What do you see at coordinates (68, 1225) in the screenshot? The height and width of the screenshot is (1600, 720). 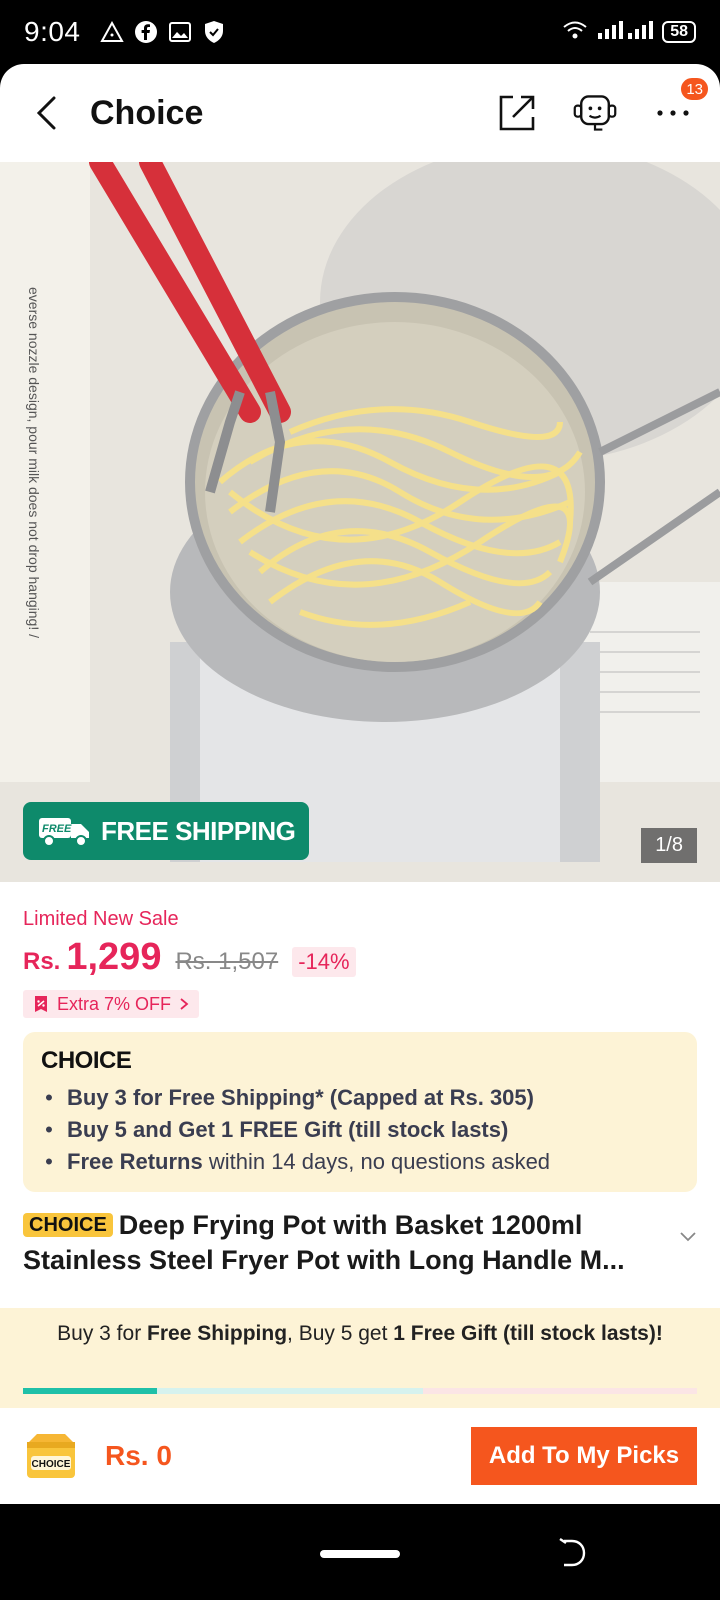 I see `choice-tag: CHOICE` at bounding box center [68, 1225].